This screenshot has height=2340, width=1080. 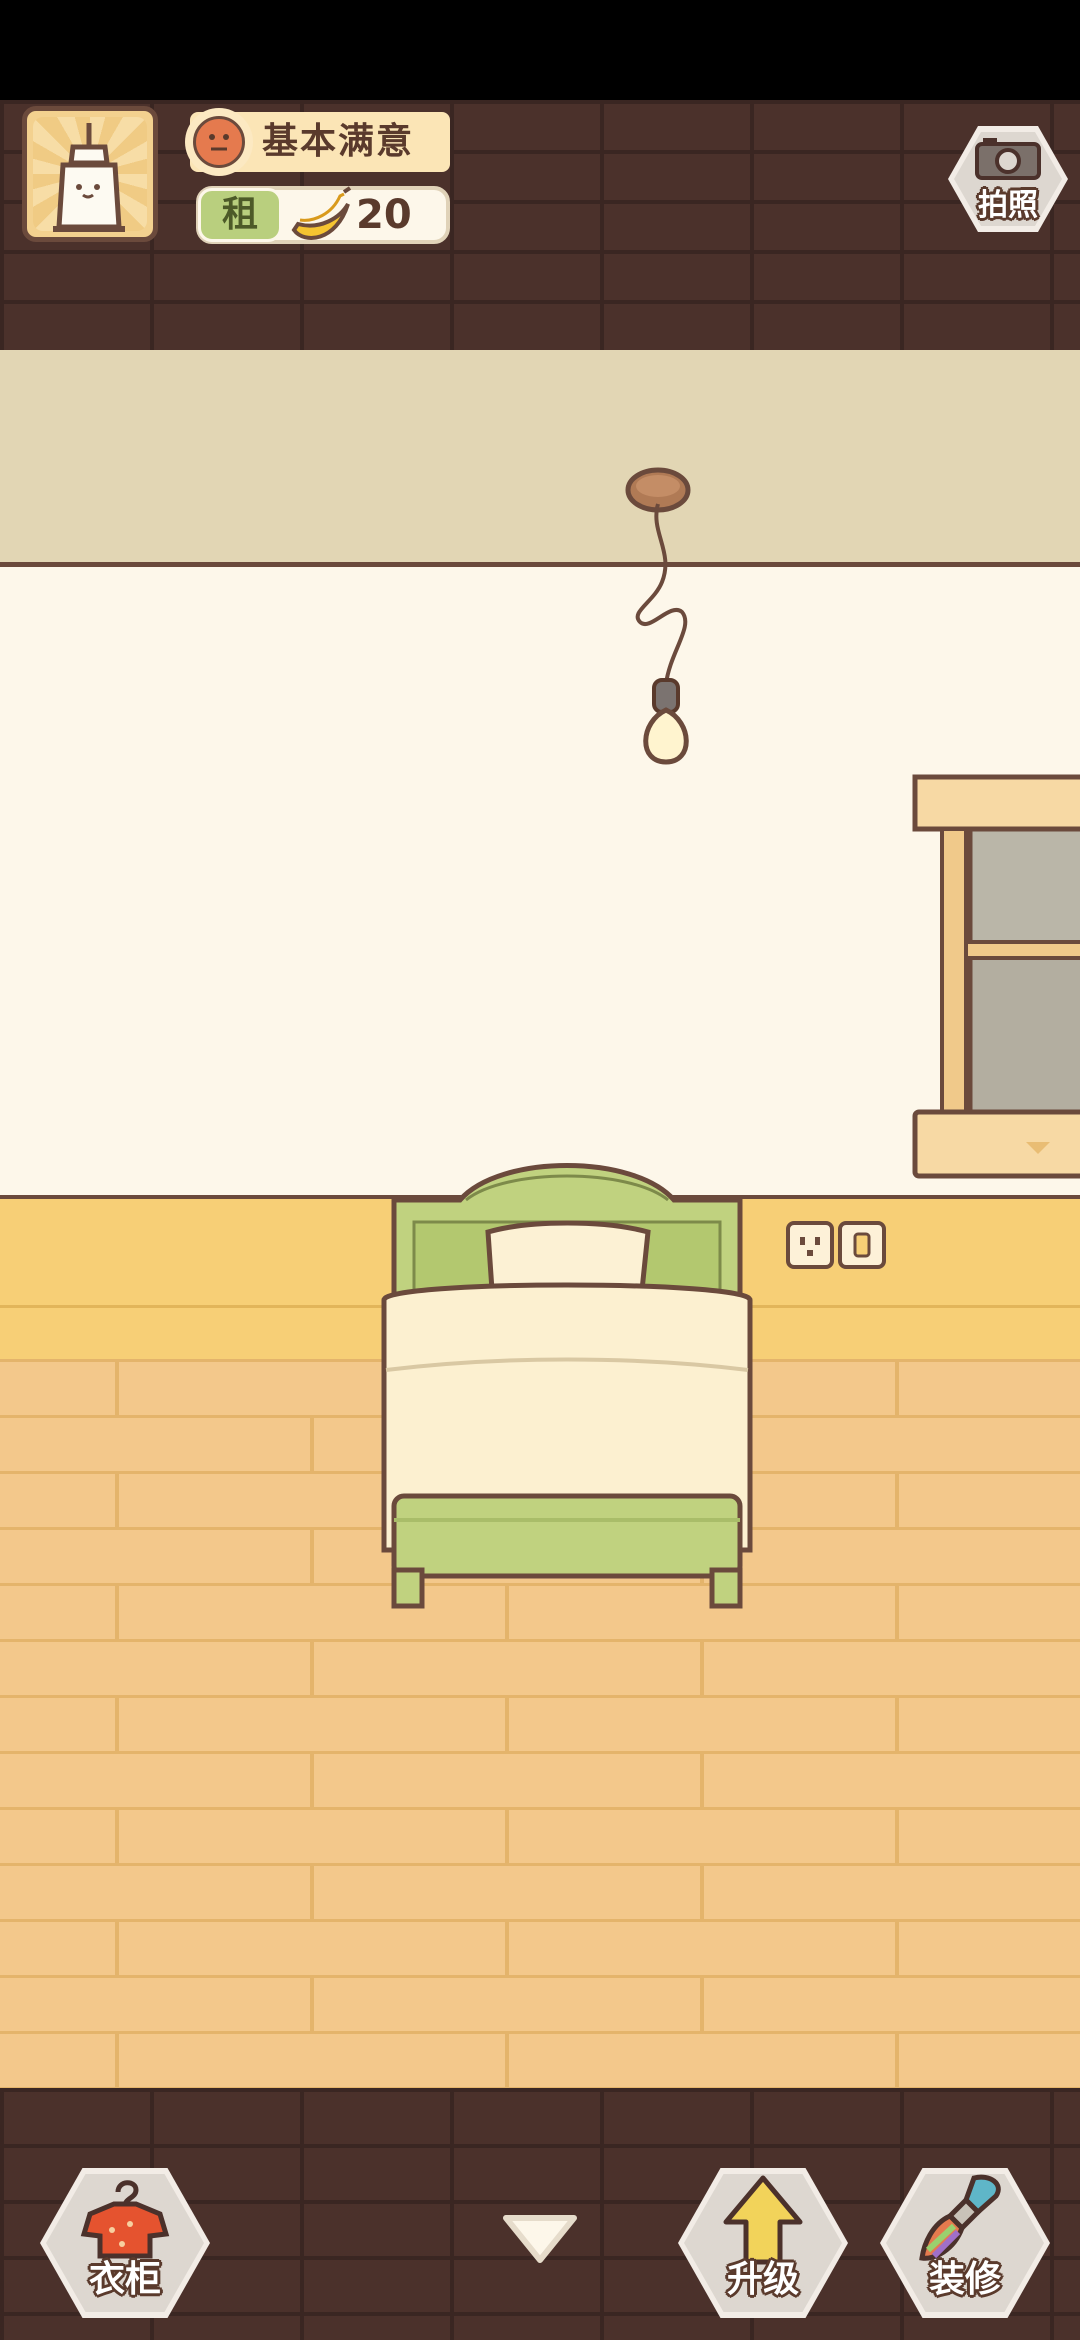 I want to click on top-brick-wall, so click(x=540, y=225).